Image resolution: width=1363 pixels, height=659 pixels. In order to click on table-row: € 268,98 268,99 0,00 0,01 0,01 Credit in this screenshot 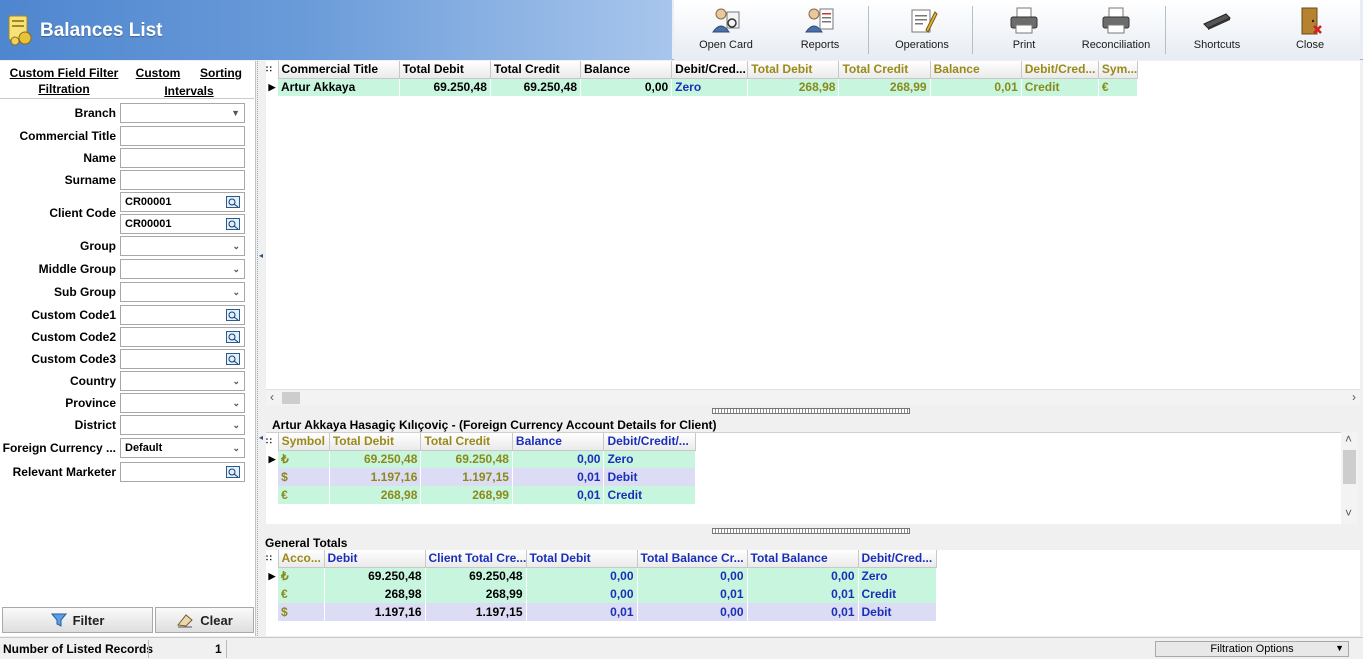, I will do `click(601, 594)`.